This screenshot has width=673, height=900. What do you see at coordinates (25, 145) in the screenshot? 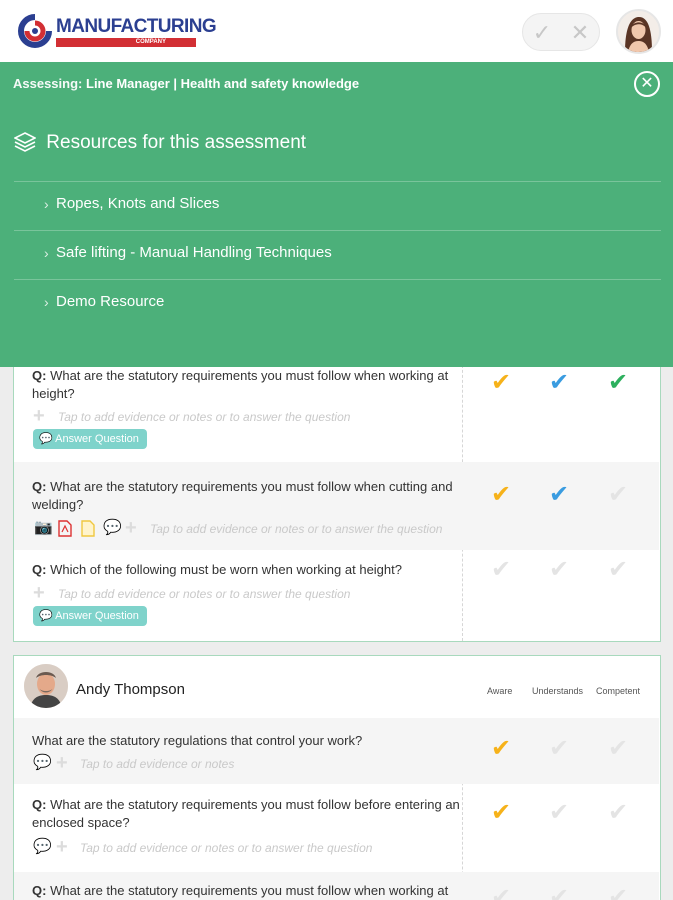
I see `layers-icon` at bounding box center [25, 145].